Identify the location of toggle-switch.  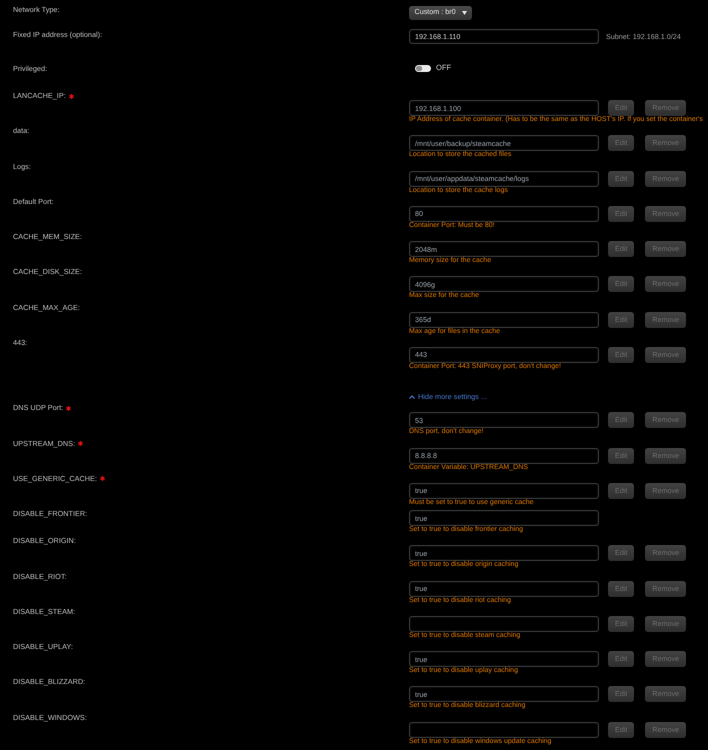
(423, 68).